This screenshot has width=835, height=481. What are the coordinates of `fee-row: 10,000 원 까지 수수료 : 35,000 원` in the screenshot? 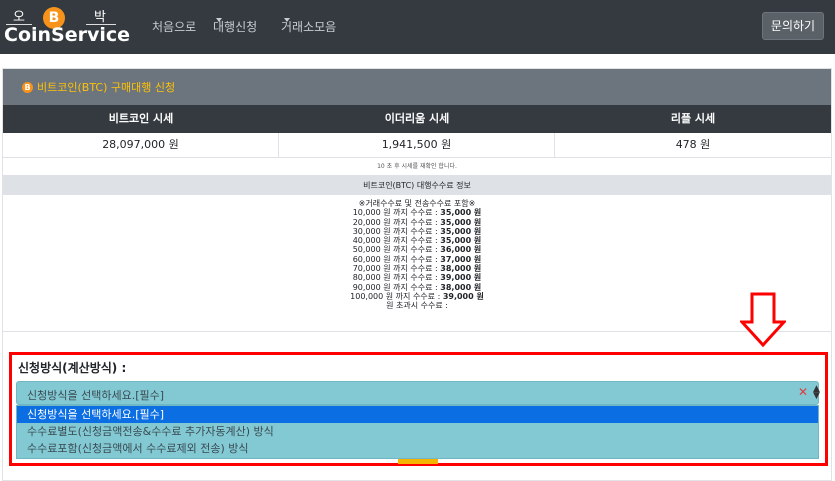 It's located at (417, 212).